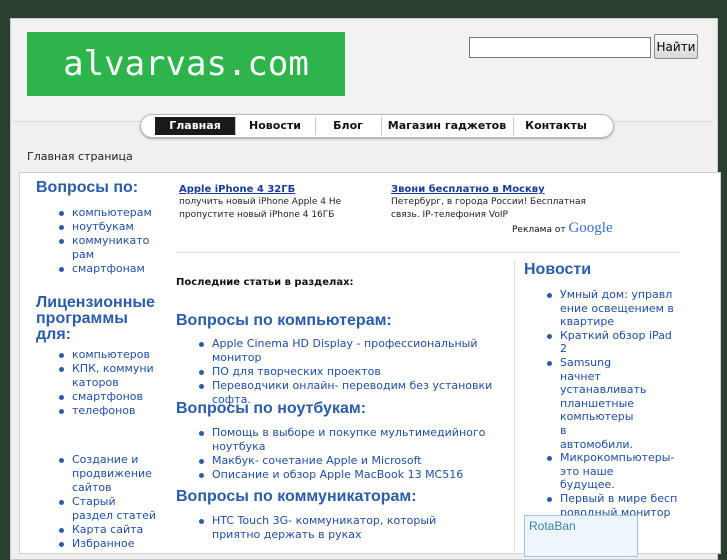 This screenshot has height=560, width=727. I want to click on google-logo: Google, so click(590, 228).